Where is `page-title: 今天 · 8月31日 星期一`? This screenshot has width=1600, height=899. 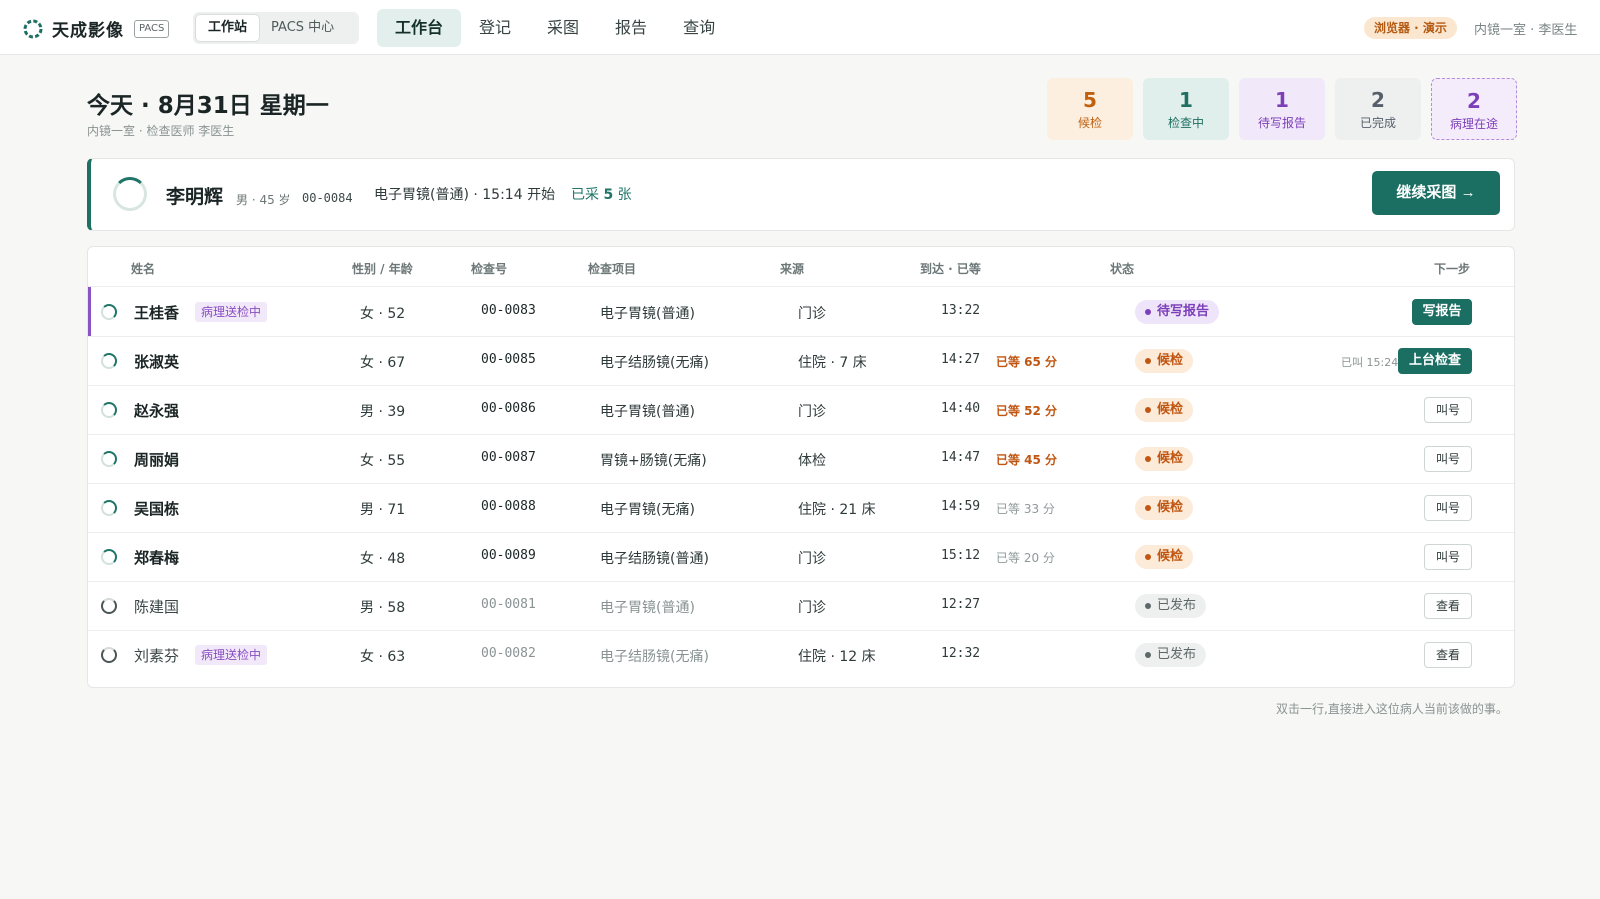 page-title: 今天 · 8月31日 星期一 is located at coordinates (208, 106).